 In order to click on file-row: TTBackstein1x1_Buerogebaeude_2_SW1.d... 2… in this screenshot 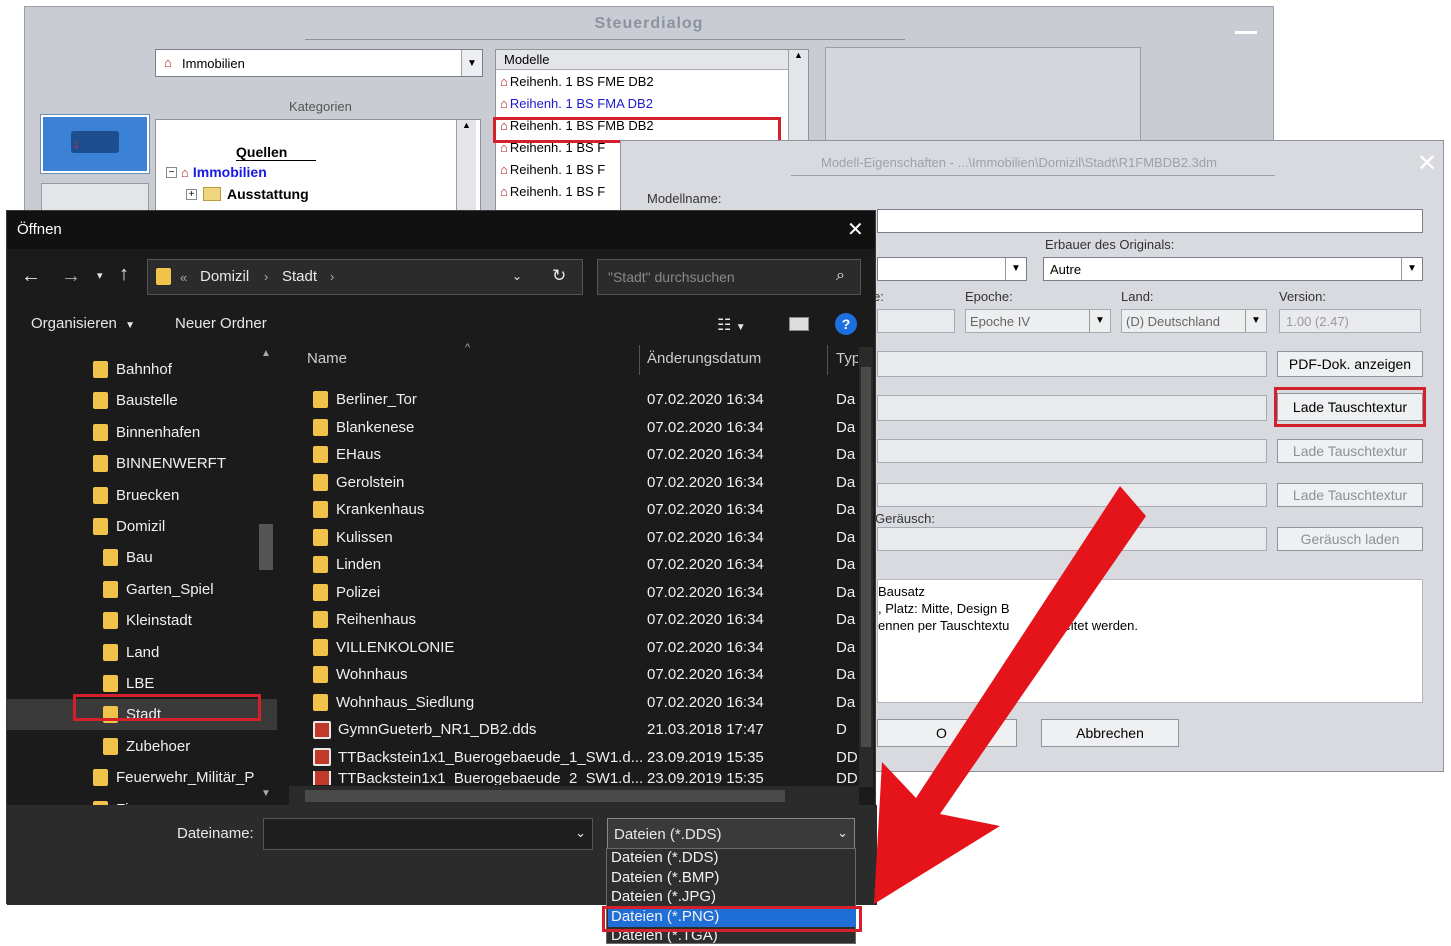, I will do `click(581, 778)`.